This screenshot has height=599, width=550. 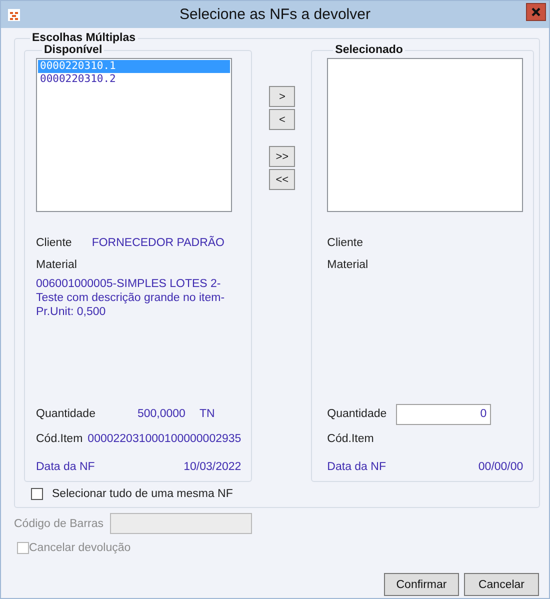 I want to click on quantity-field: 0, so click(x=443, y=414).